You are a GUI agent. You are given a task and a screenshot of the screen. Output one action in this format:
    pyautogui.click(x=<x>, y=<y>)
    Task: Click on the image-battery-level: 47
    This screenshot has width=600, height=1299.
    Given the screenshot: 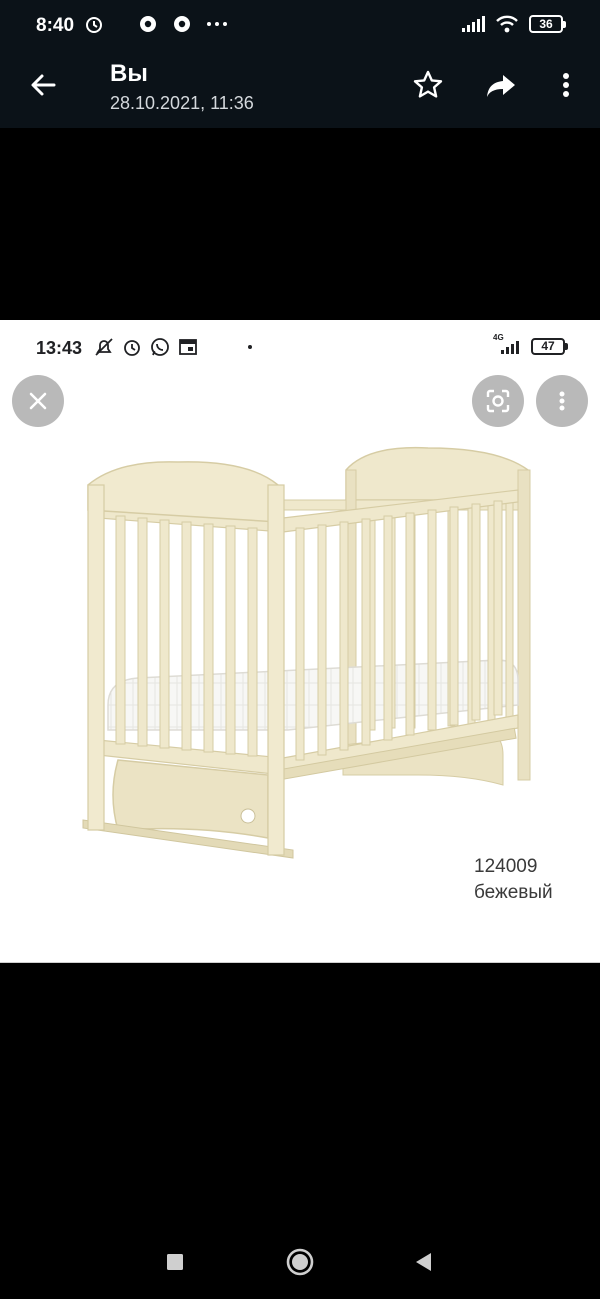 What is the action you would take?
    pyautogui.click(x=548, y=346)
    